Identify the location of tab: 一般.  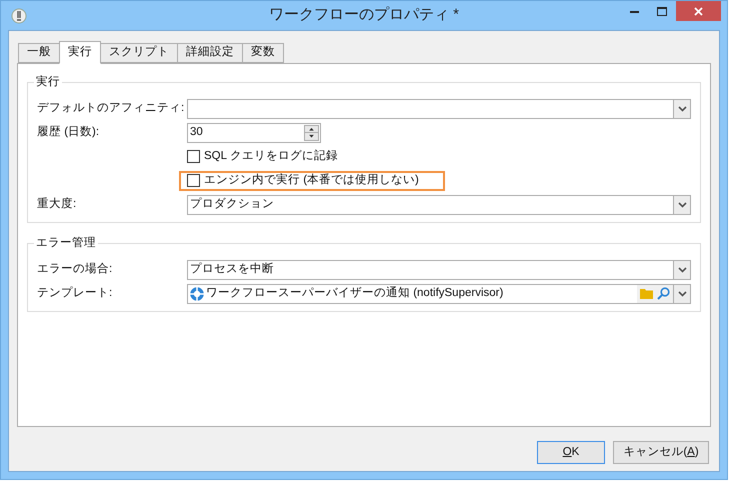
(39, 53).